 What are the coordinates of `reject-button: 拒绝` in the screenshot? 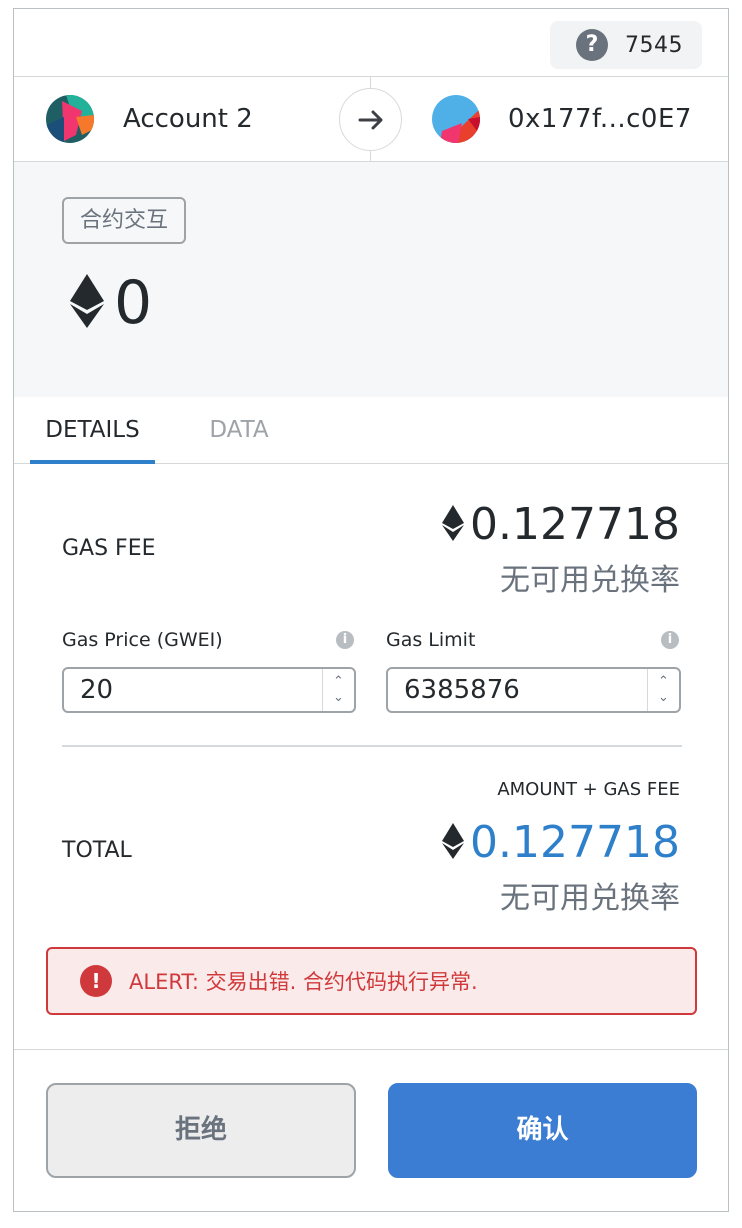 It's located at (201, 1130).